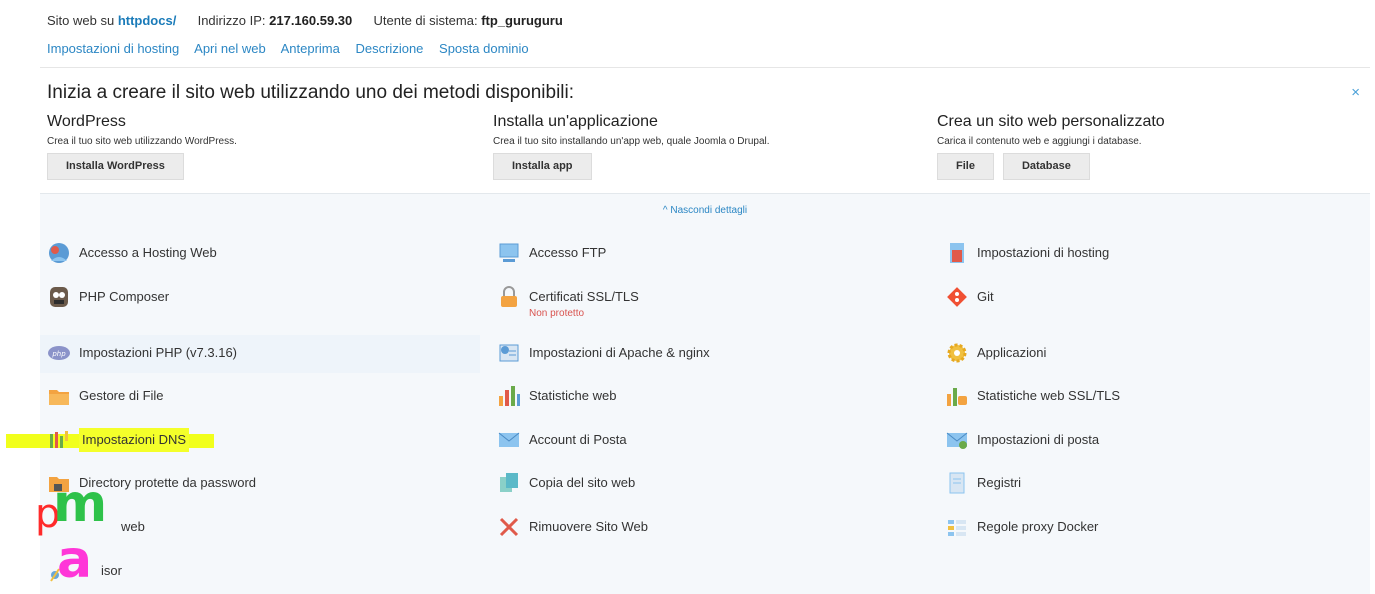  Describe the element at coordinates (1038, 439) in the screenshot. I see `tool-label: Impostazioni di posta` at that location.